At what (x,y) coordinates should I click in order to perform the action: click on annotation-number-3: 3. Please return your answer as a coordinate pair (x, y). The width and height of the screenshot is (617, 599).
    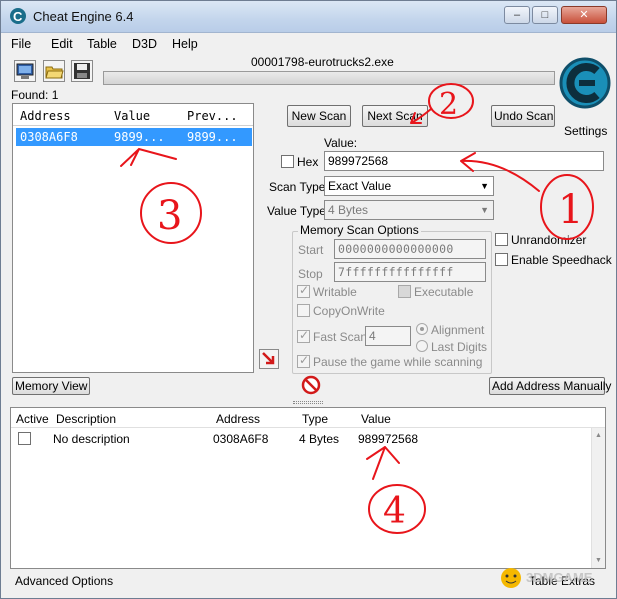
    Looking at the image, I should click on (169, 216).